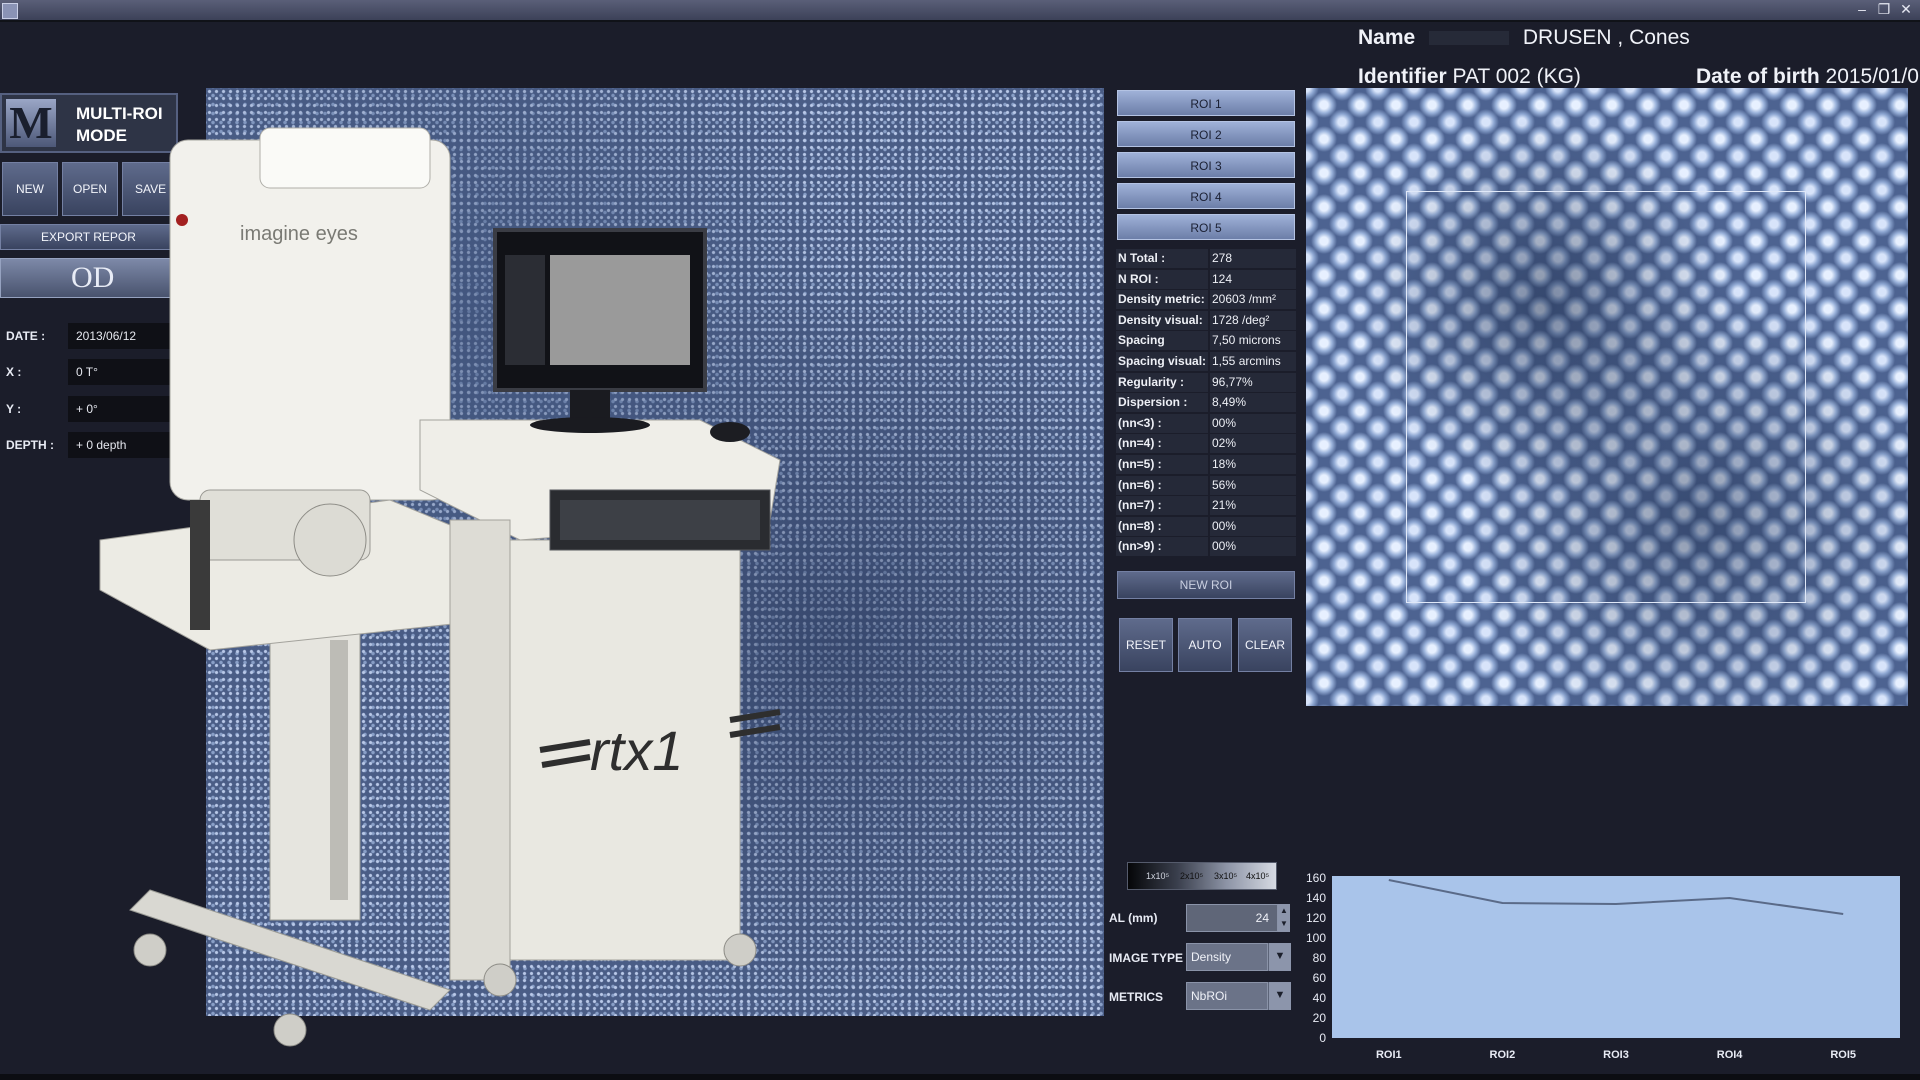 Image resolution: width=1920 pixels, height=1080 pixels. I want to click on restore-icon: ❐, so click(1884, 9).